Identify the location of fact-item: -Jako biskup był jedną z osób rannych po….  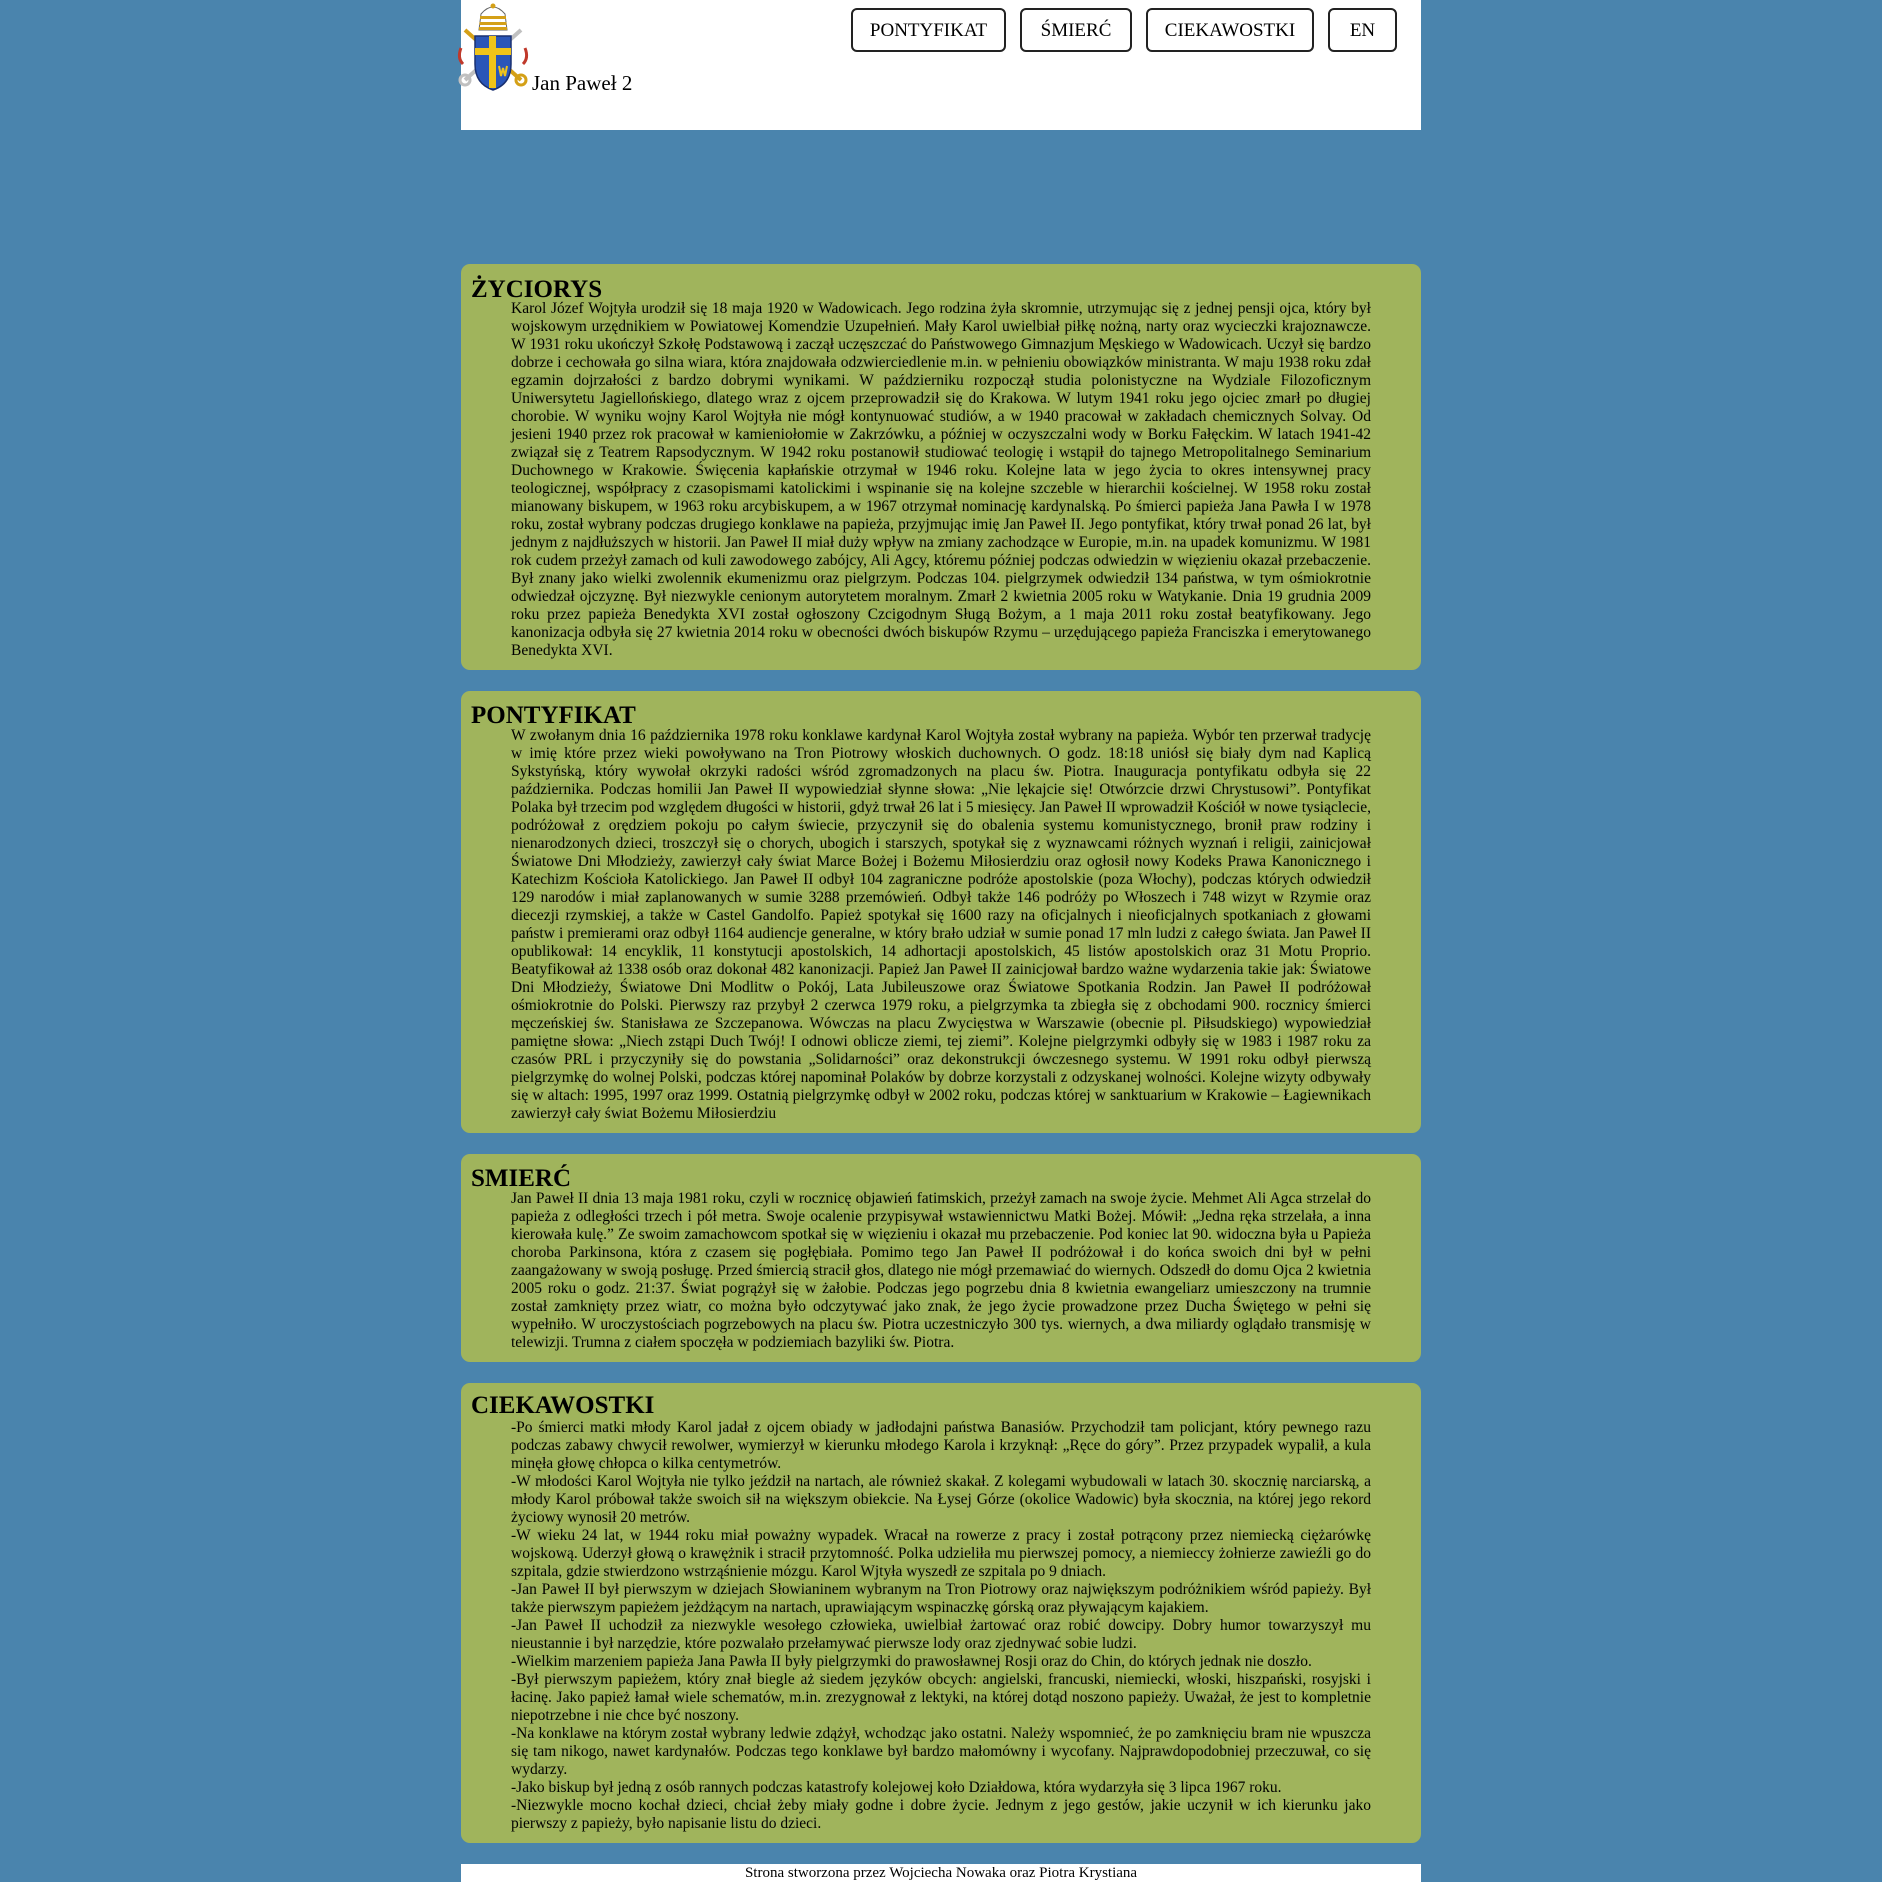
(896, 1787).